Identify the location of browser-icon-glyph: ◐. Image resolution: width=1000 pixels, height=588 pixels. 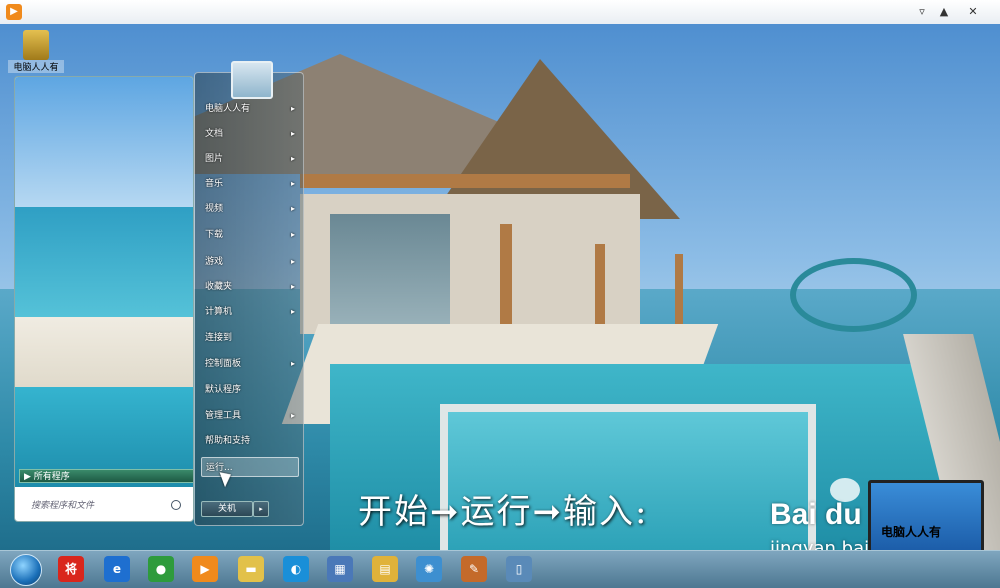
(296, 569).